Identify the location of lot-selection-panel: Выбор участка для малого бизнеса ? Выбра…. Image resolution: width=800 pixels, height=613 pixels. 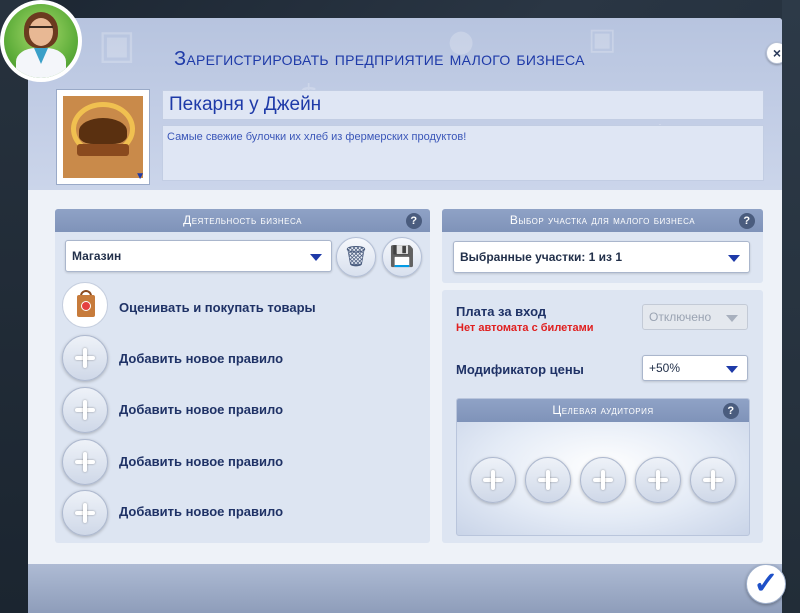
(602, 246).